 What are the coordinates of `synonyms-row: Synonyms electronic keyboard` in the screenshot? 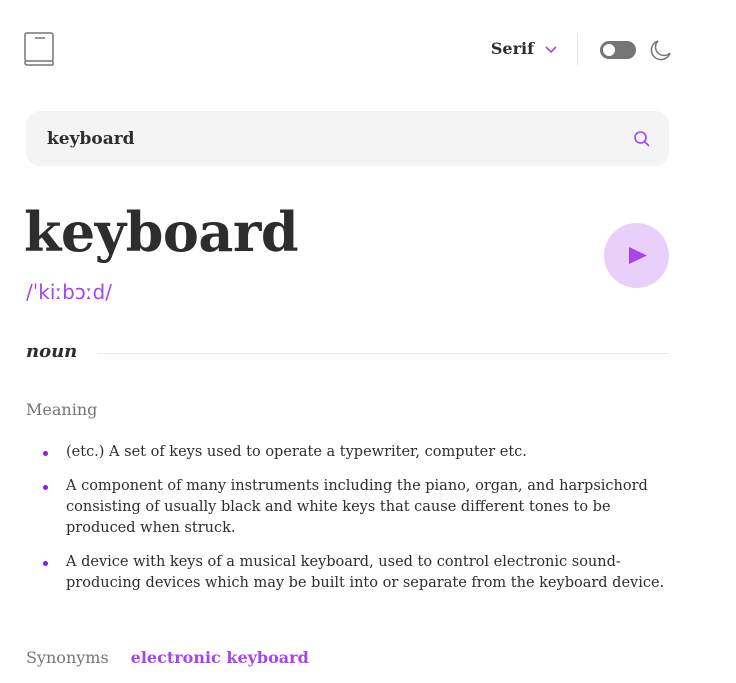 It's located at (167, 657).